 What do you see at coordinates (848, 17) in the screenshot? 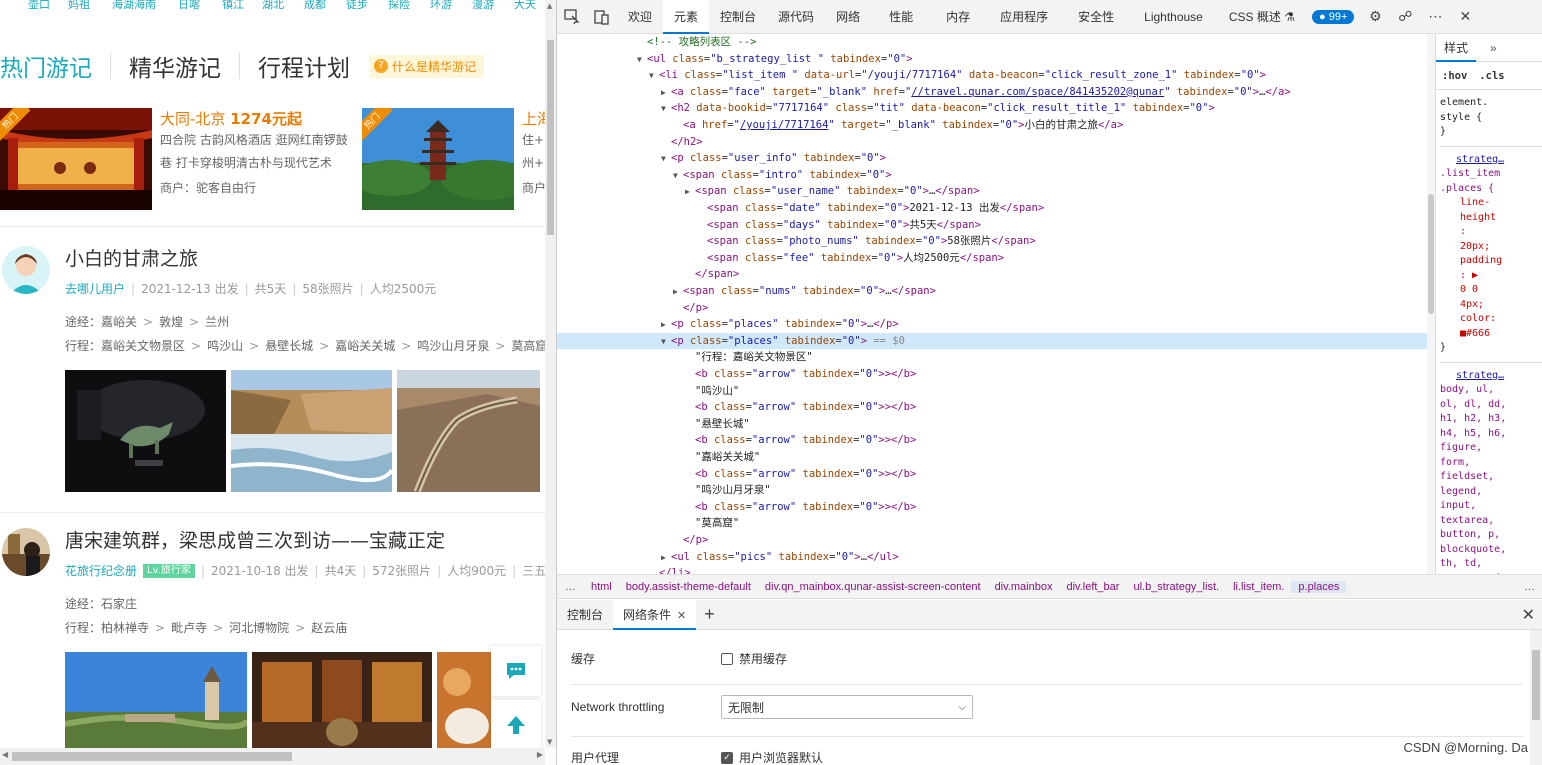
I see `tab-network: 网络` at bounding box center [848, 17].